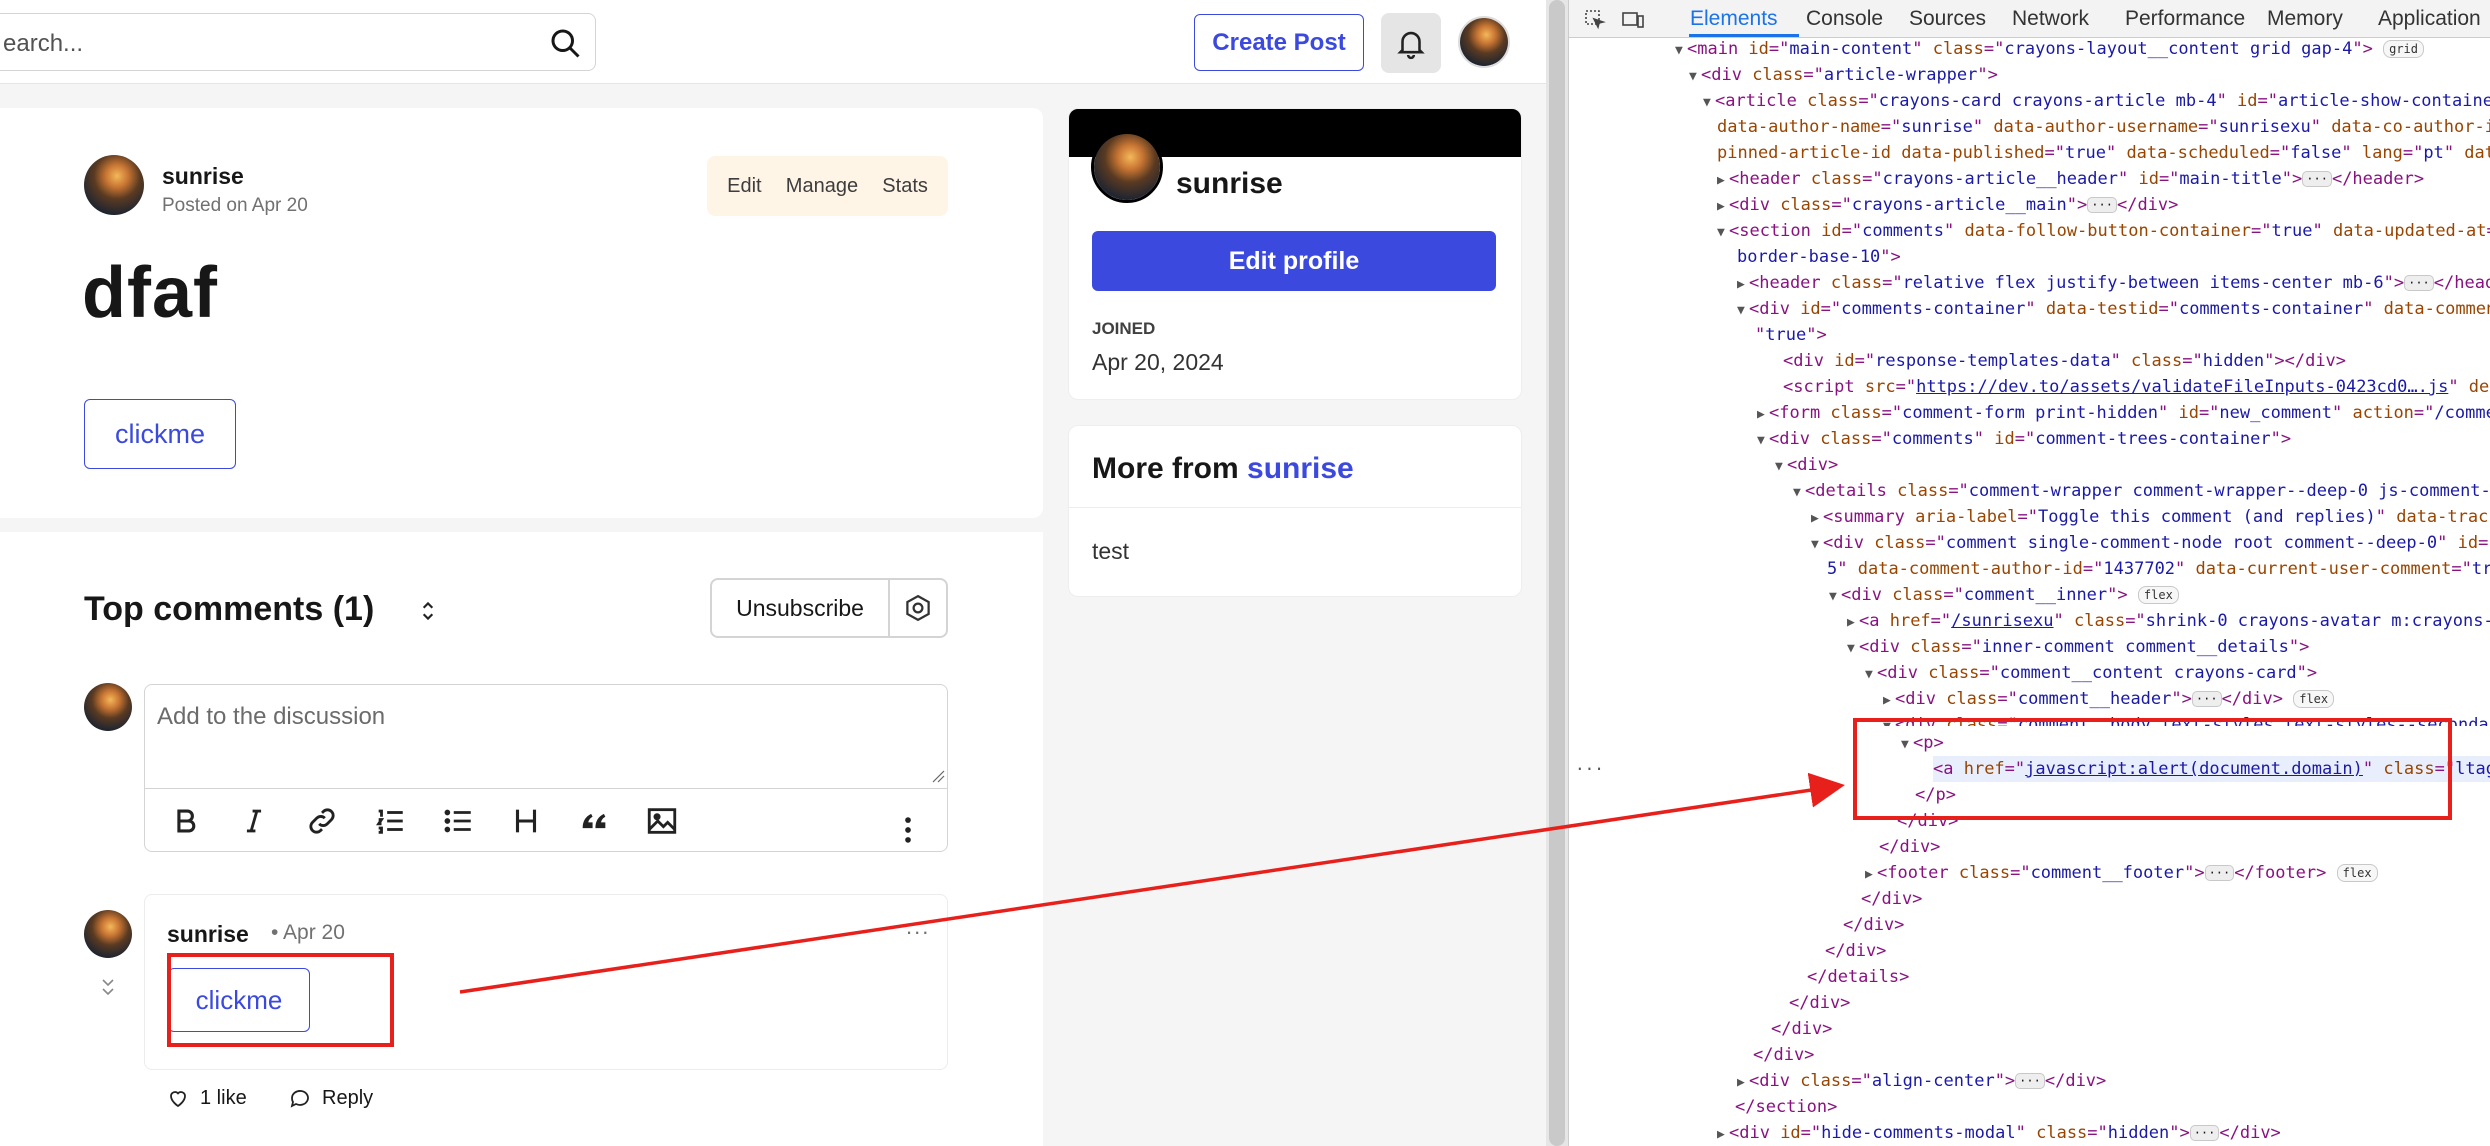 The width and height of the screenshot is (2490, 1146). I want to click on more-from-card: More from sunrise test, so click(1295, 511).